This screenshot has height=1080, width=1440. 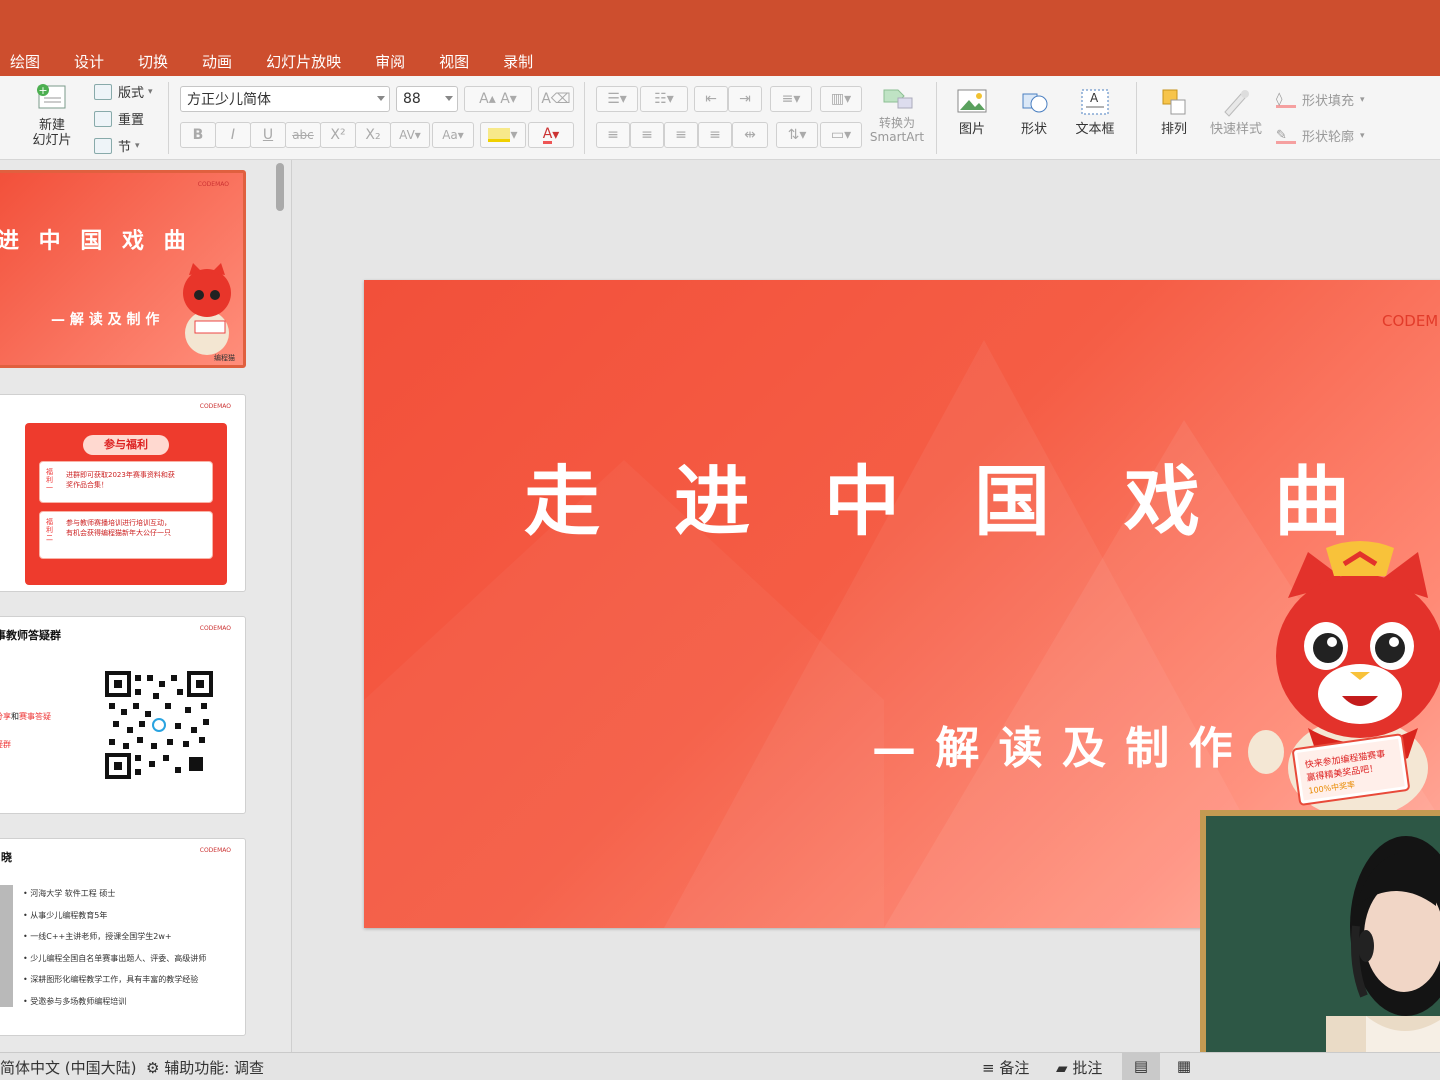 What do you see at coordinates (153, 61) in the screenshot?
I see `tab-transitions: 切换` at bounding box center [153, 61].